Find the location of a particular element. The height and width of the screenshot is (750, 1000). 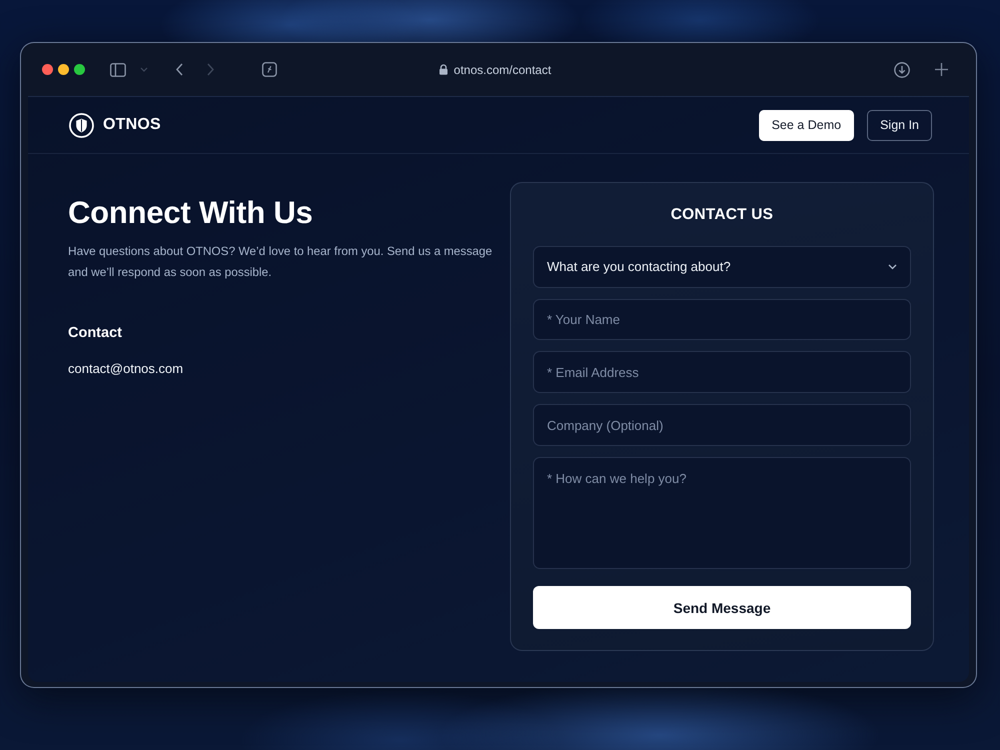

input-field: * Your Name is located at coordinates (722, 319).